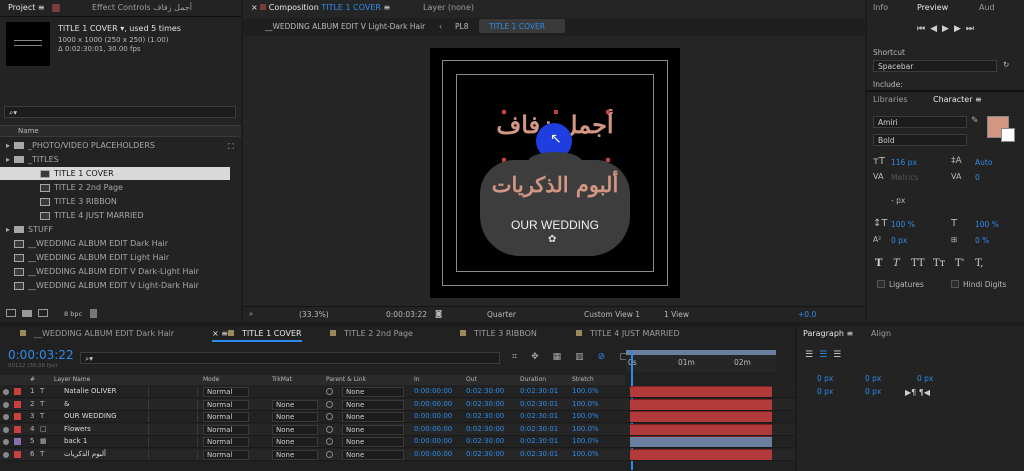 The height and width of the screenshot is (471, 1024). I want to click on tab-effect-controls: Effect Controls أجمل زفاف, so click(142, 8).